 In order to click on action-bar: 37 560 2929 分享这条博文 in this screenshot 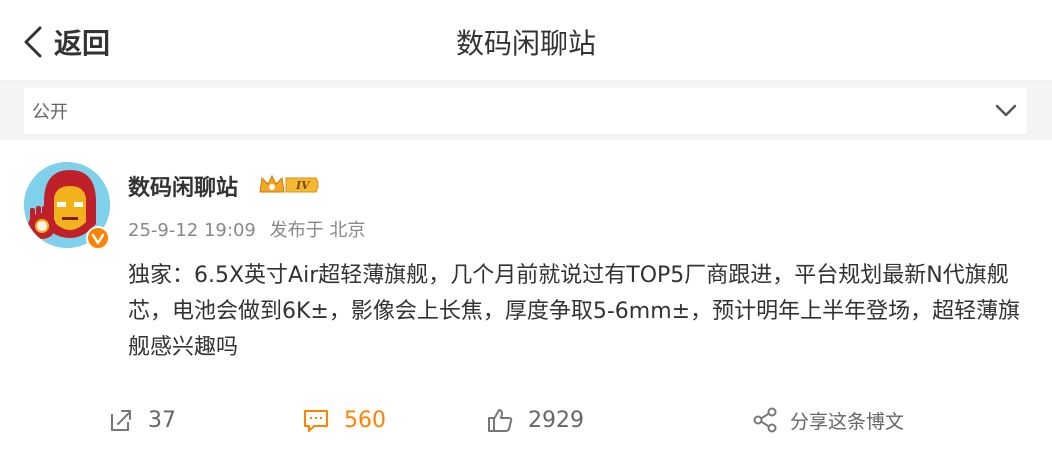, I will do `click(526, 420)`.